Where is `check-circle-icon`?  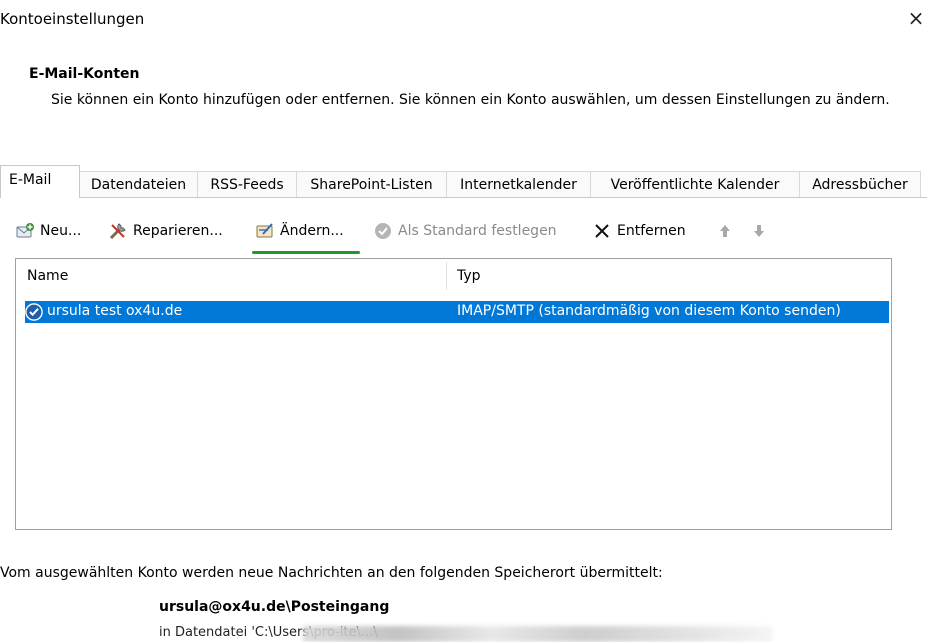 check-circle-icon is located at coordinates (383, 231).